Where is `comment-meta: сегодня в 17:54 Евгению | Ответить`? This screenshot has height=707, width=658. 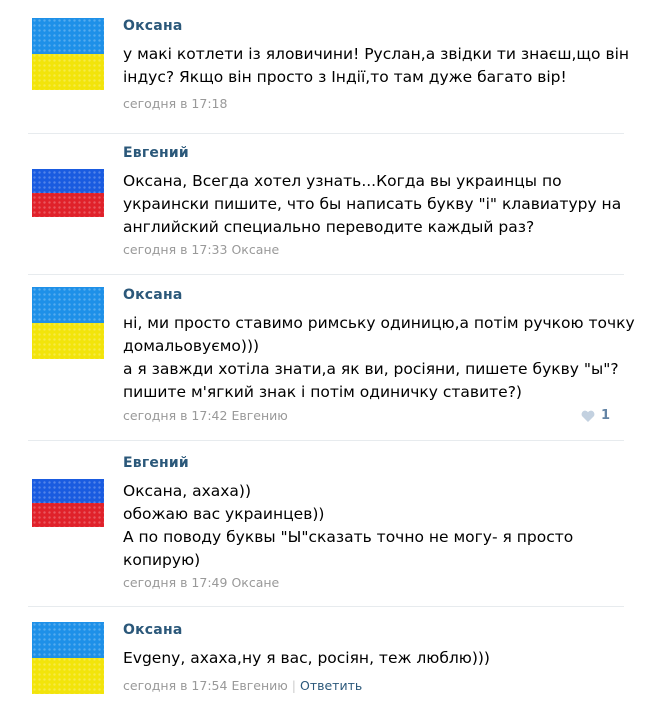
comment-meta: сегодня в 17:54 Евгению | Ответить is located at coordinates (242, 685).